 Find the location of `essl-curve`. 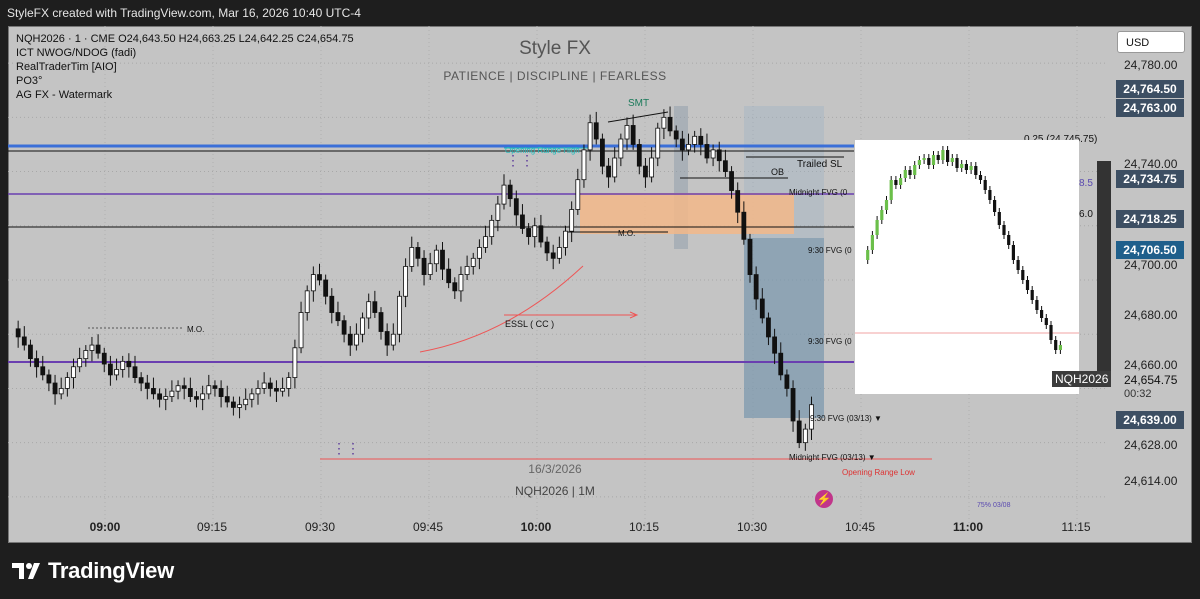

essl-curve is located at coordinates (501, 309).